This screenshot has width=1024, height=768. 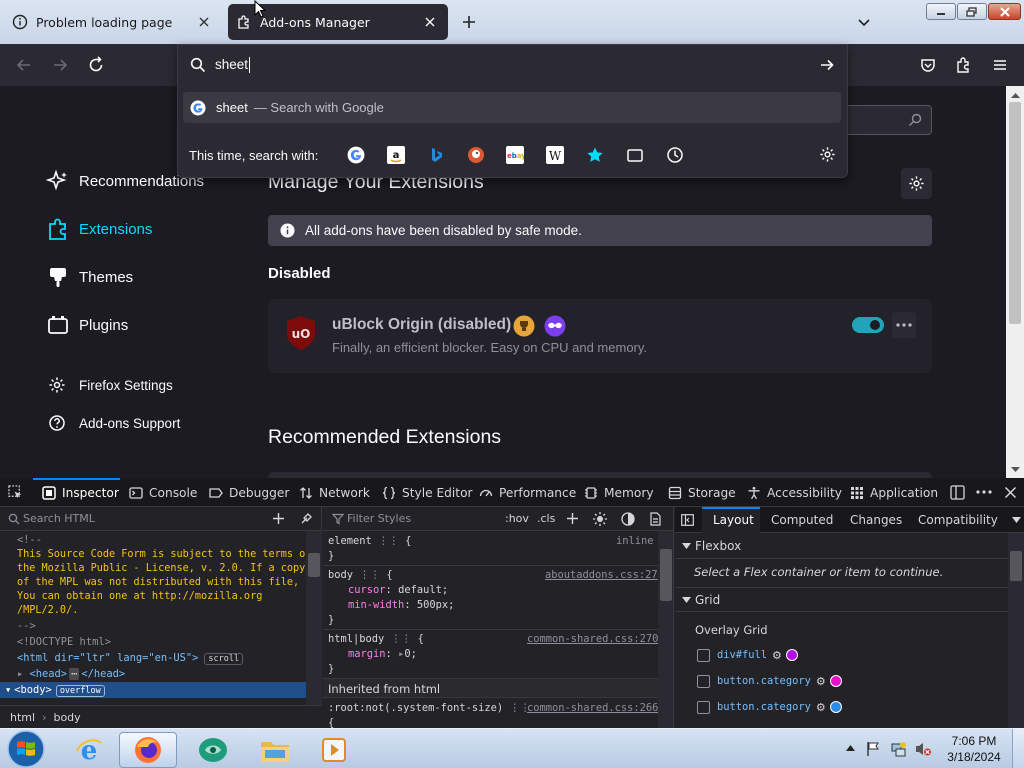 I want to click on menu-icon, so click(x=1000, y=65).